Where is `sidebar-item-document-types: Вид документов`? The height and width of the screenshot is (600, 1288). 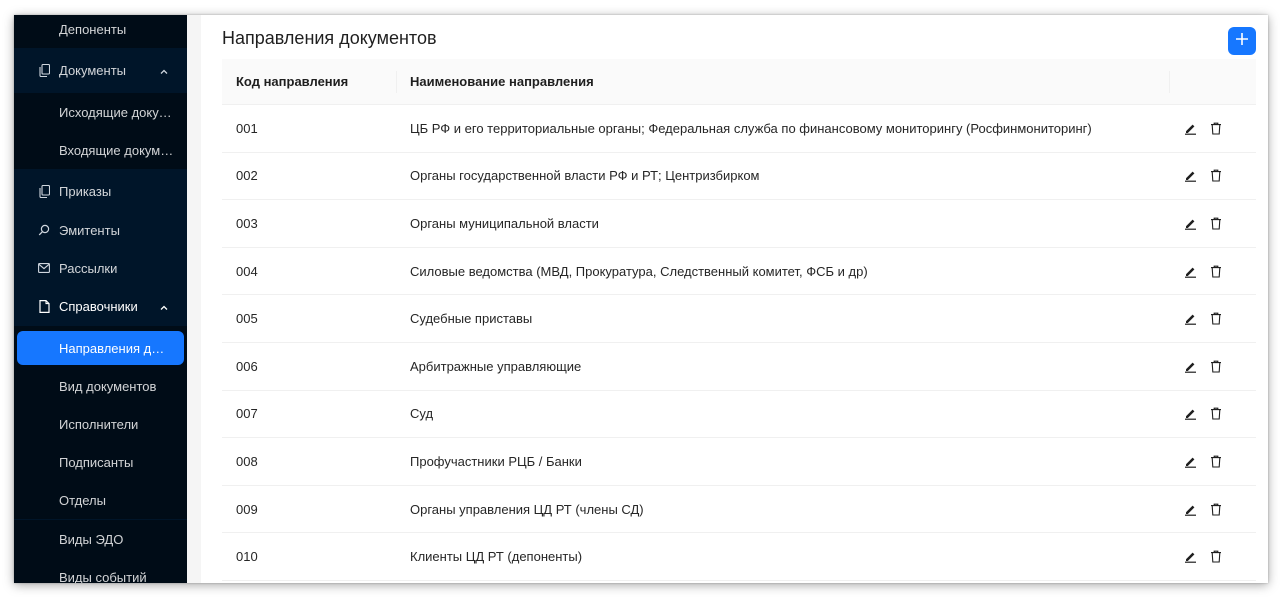 sidebar-item-document-types: Вид документов is located at coordinates (100, 386).